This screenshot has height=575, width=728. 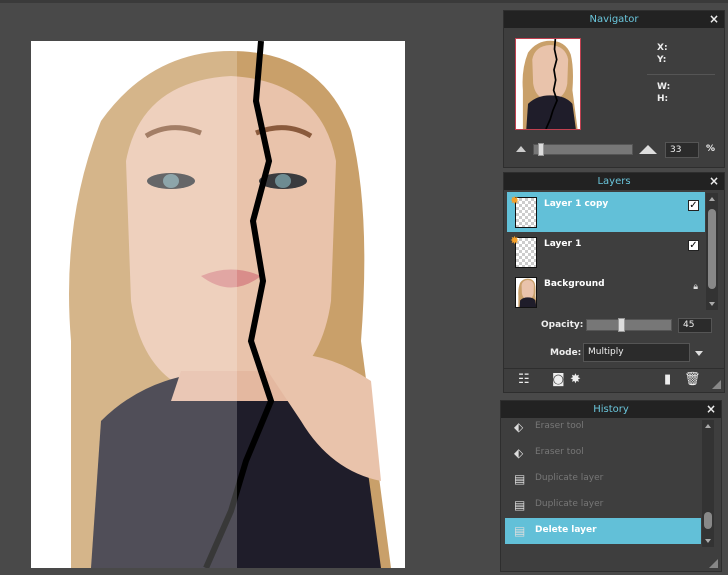 What do you see at coordinates (575, 380) in the screenshot?
I see `effects-icon: ✸` at bounding box center [575, 380].